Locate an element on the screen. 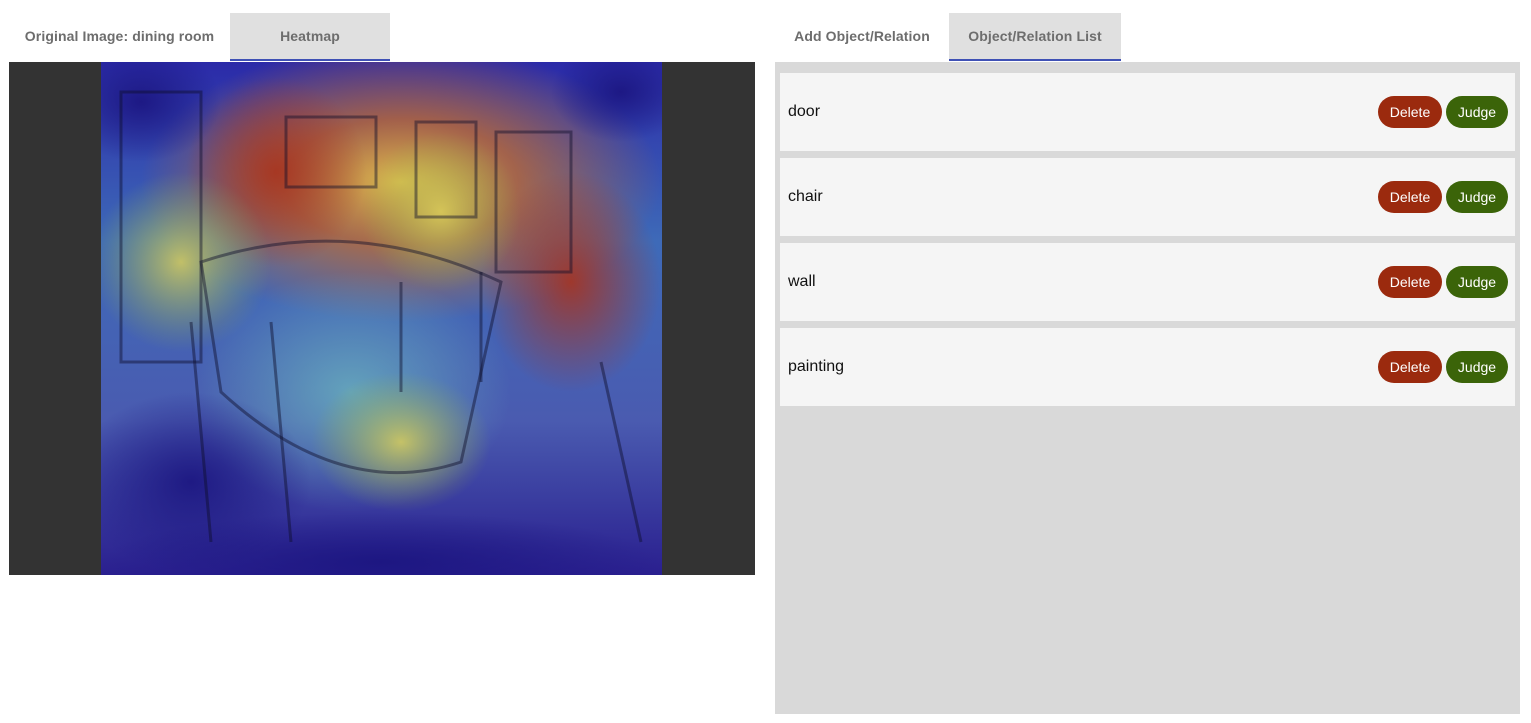 The width and height of the screenshot is (1531, 723). item-label: chair is located at coordinates (805, 196).